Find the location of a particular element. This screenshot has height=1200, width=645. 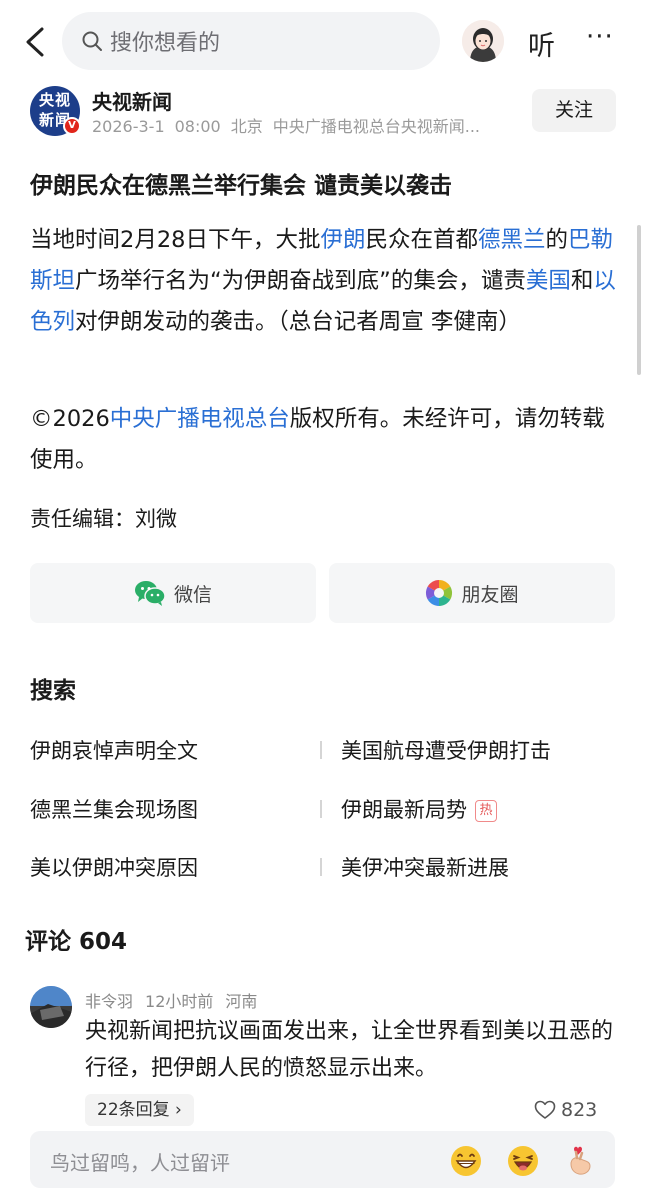

commenter-name: 非令羽 is located at coordinates (109, 1001).